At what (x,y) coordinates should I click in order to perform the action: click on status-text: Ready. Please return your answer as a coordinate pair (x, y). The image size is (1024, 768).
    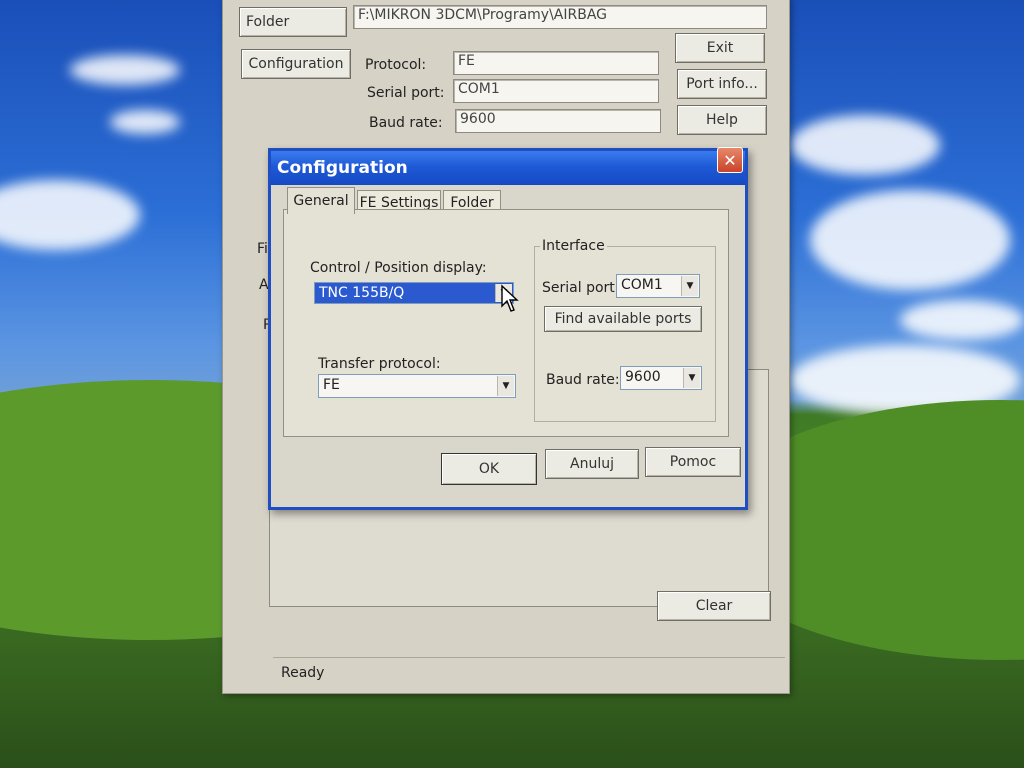
    Looking at the image, I should click on (303, 673).